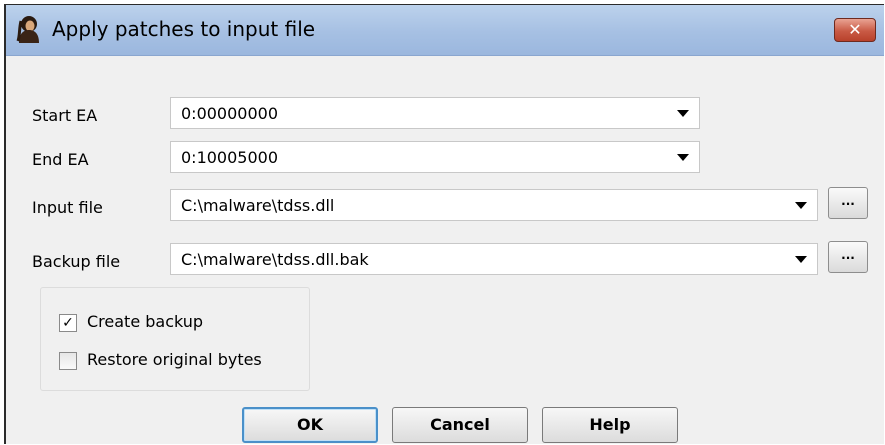  I want to click on ida-app-icon, so click(29, 29).